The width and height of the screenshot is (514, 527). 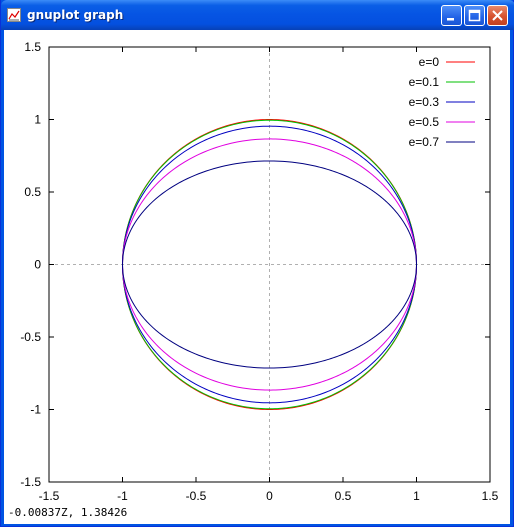 What do you see at coordinates (450, 19) in the screenshot?
I see `minimize-icon` at bounding box center [450, 19].